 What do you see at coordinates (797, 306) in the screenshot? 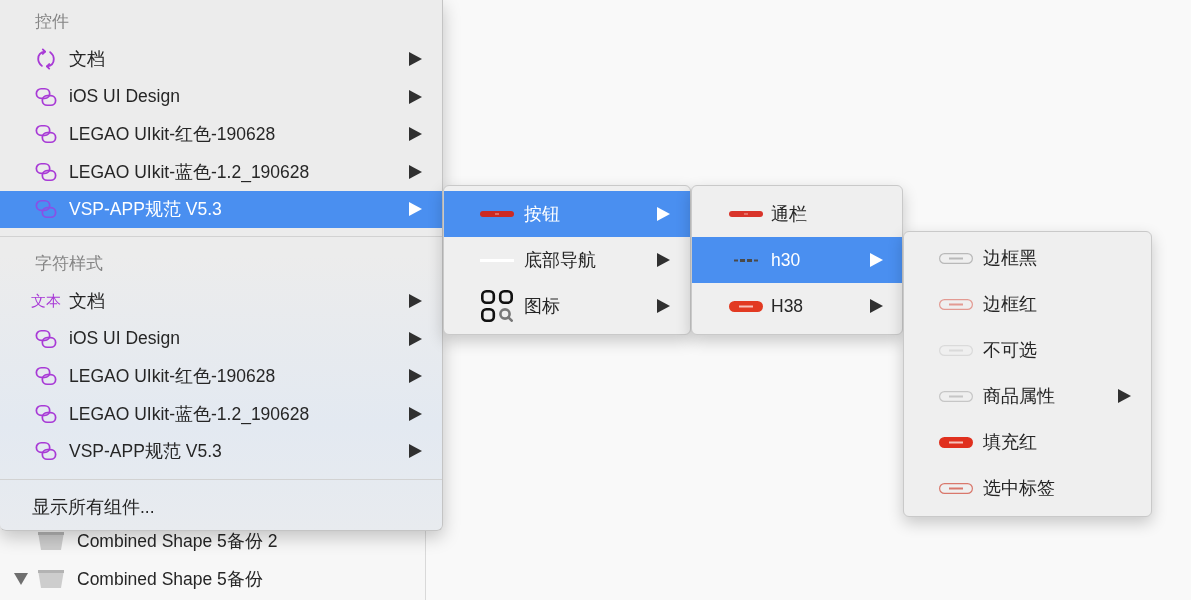
I see `menu-item: H38` at bounding box center [797, 306].